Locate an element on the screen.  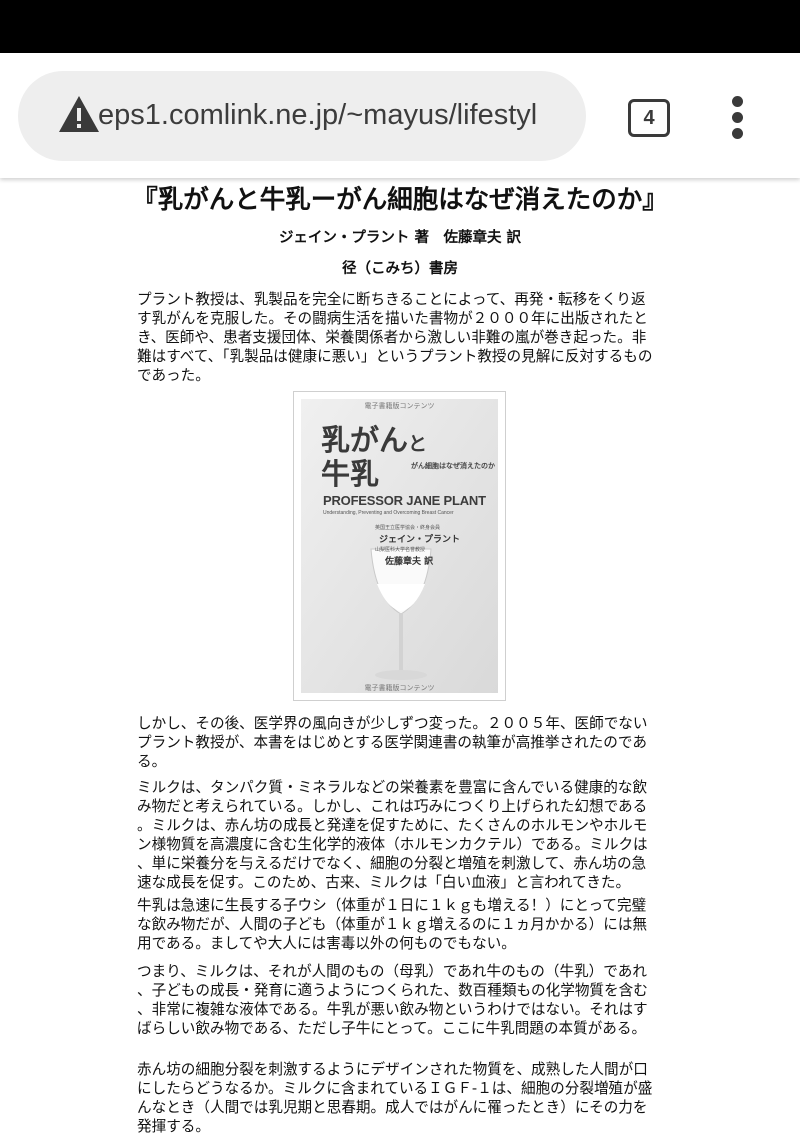
cover-author: ジェイン・プラント is located at coordinates (420, 540).